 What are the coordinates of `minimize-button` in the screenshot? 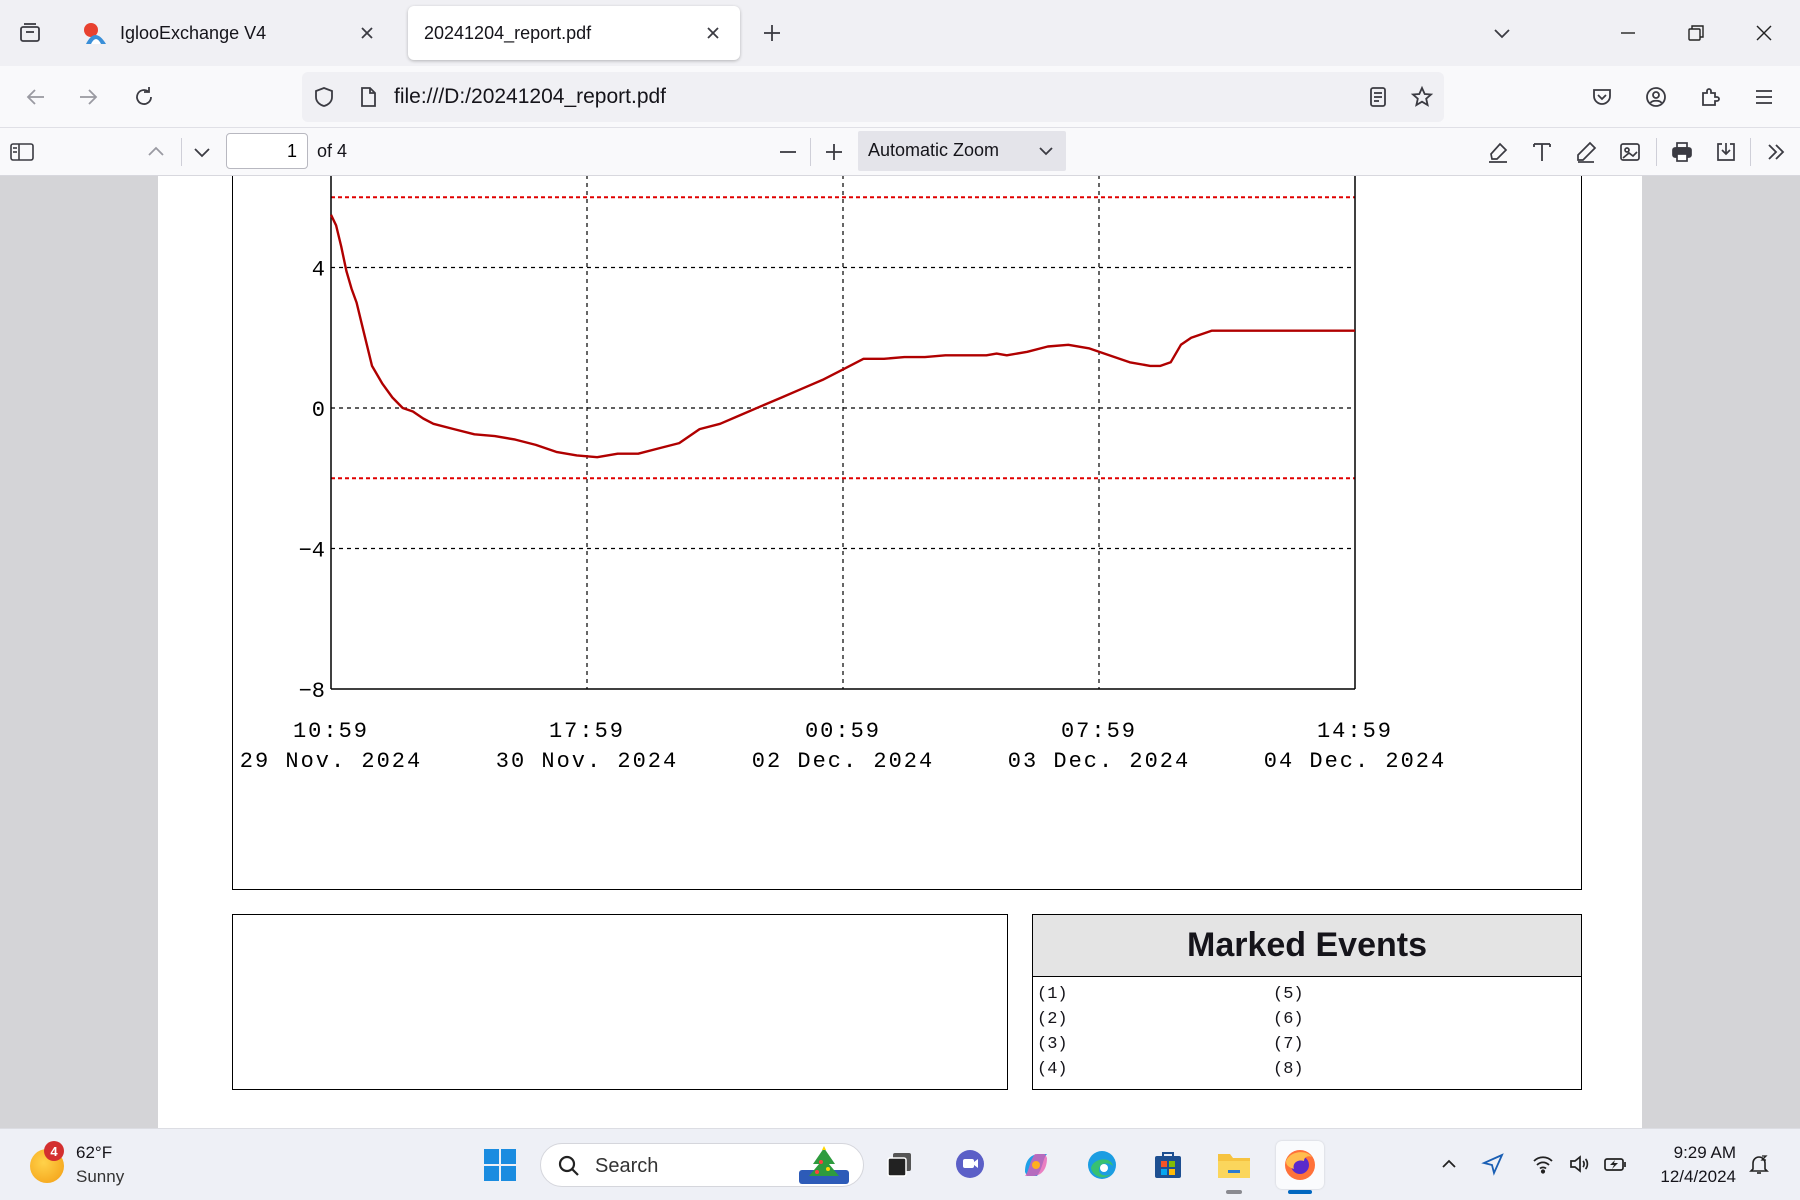 It's located at (1628, 33).